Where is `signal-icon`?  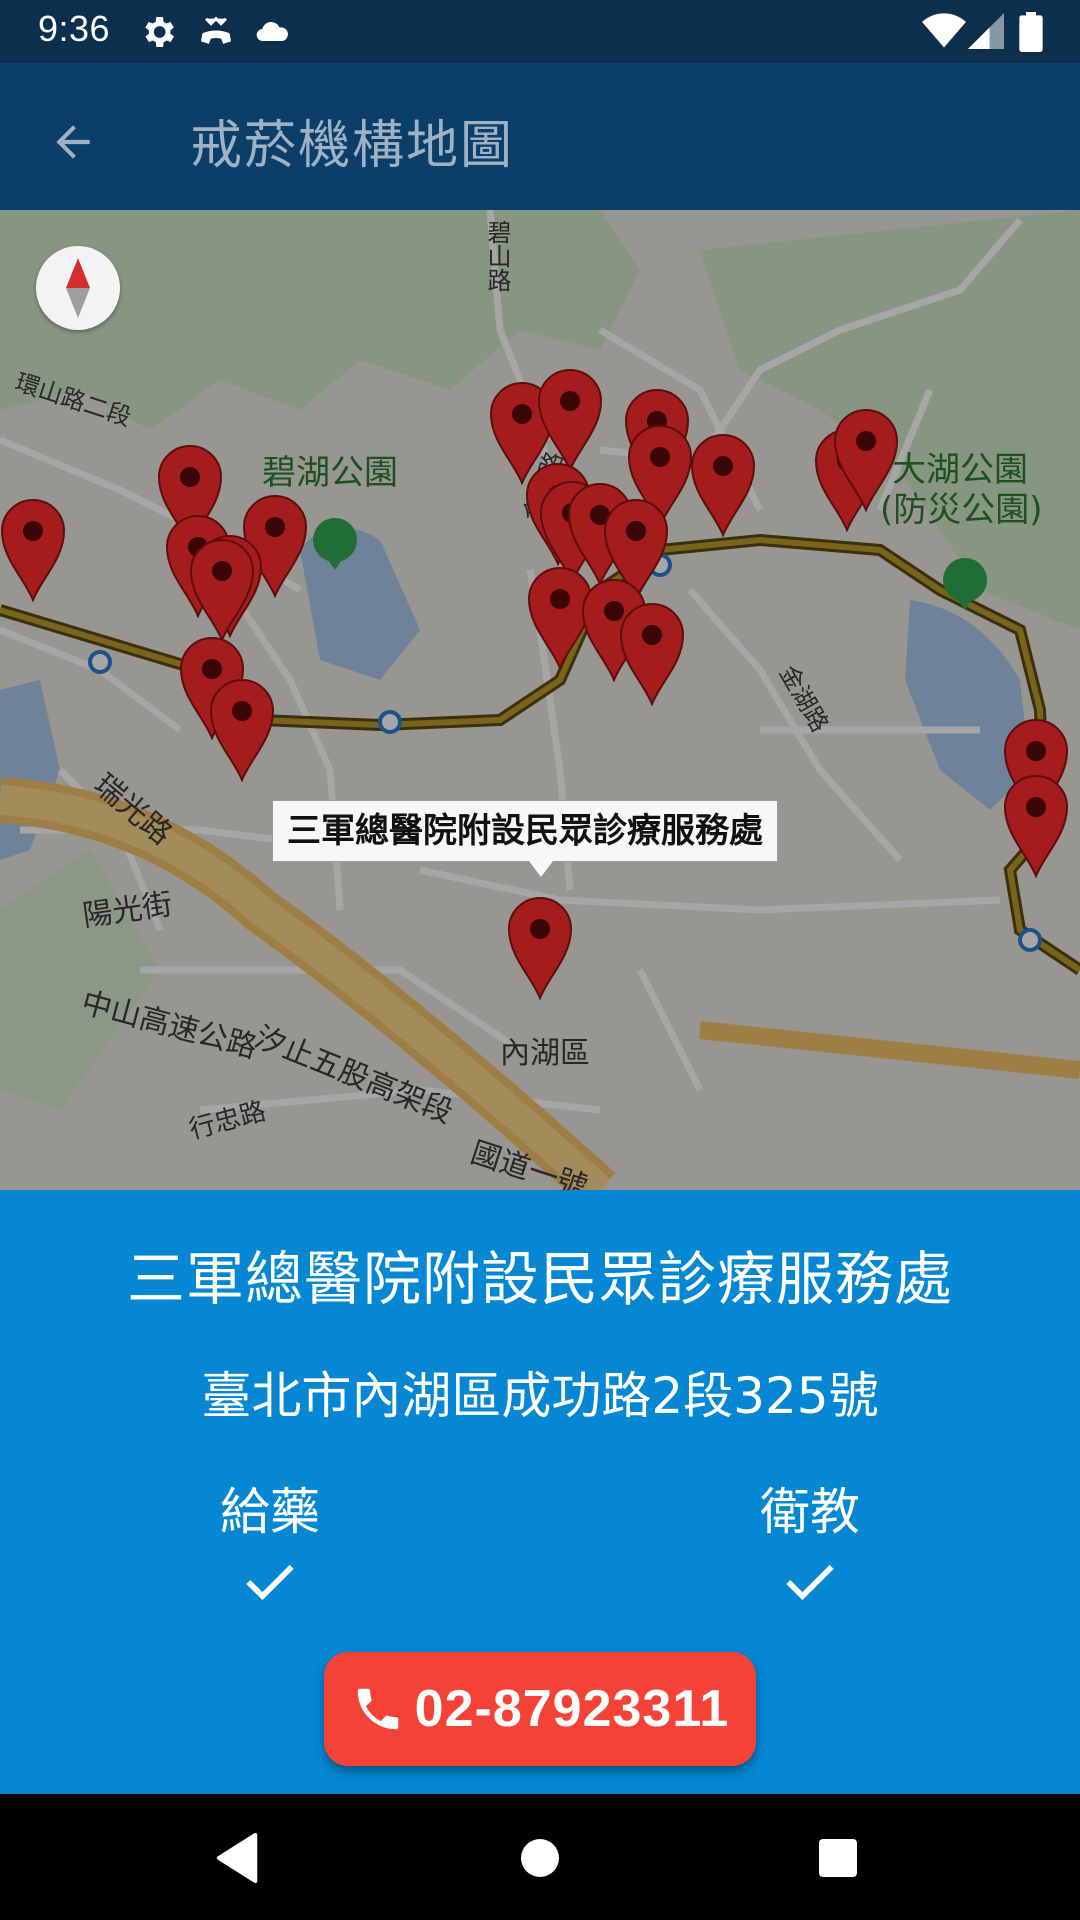
signal-icon is located at coordinates (986, 31).